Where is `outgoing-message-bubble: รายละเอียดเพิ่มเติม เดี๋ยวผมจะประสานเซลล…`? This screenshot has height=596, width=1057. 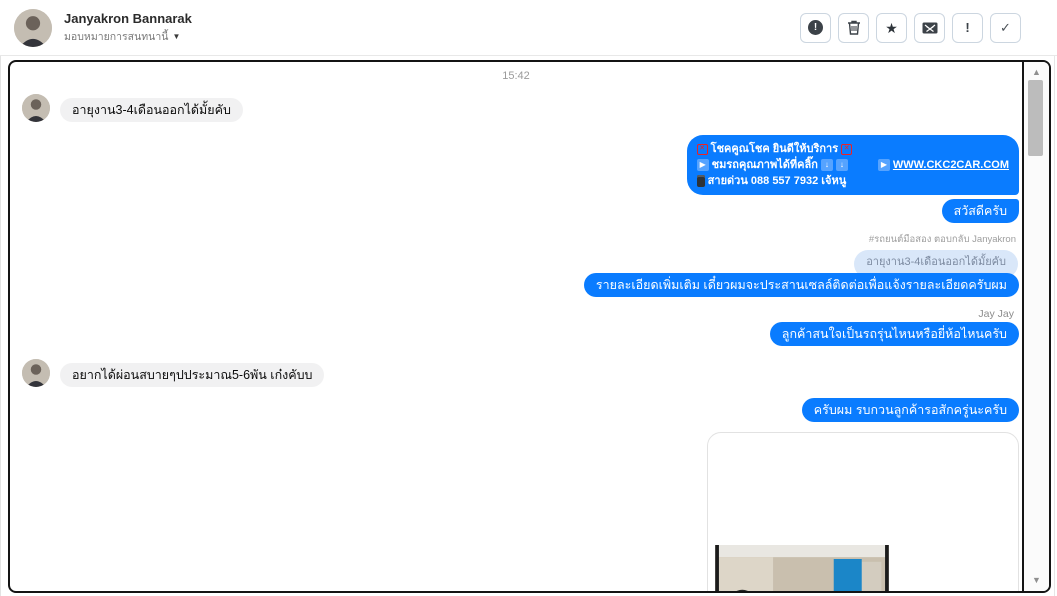 outgoing-message-bubble: รายละเอียดเพิ่มเติม เดี๋ยวผมจะประสานเซลล… is located at coordinates (801, 285).